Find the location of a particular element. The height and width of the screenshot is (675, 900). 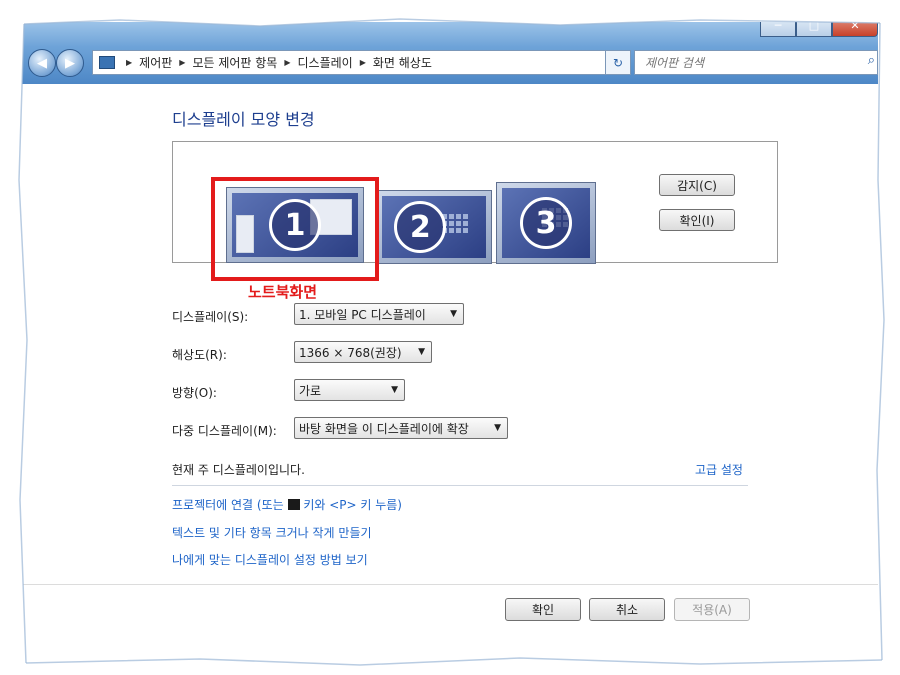

advanced-settings-link: 고급 설정 is located at coordinates (719, 469).